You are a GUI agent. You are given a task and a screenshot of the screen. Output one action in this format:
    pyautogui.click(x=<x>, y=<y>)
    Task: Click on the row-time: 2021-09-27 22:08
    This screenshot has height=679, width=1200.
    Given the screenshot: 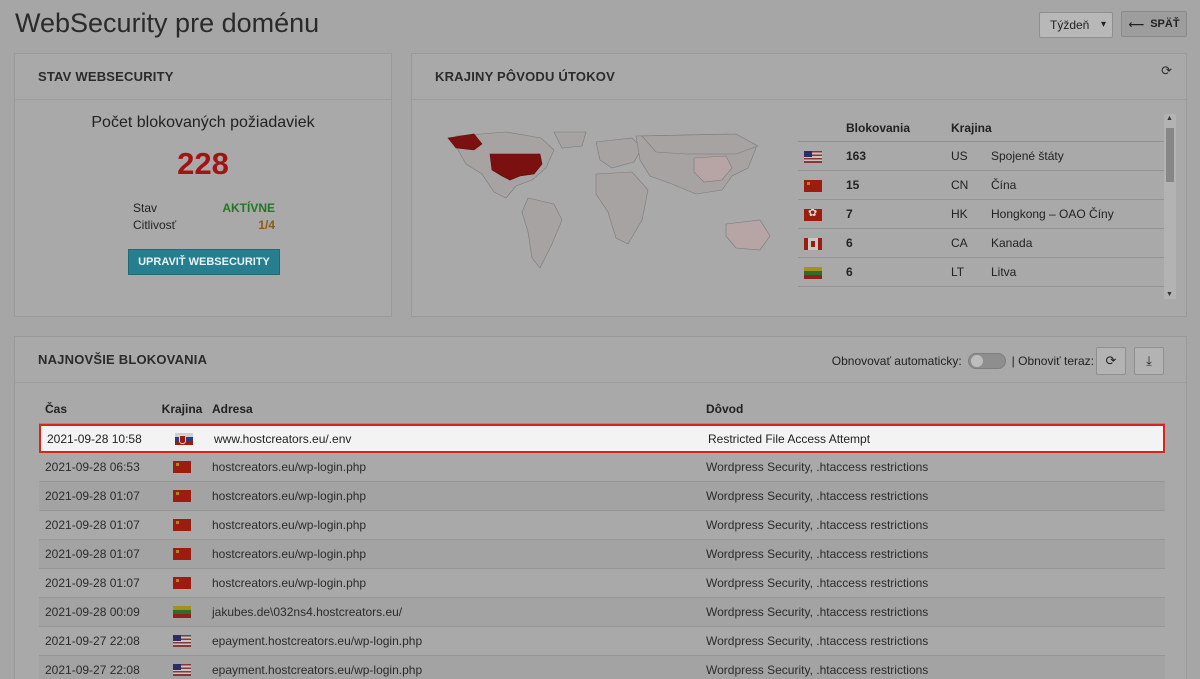 What is the action you would take?
    pyautogui.click(x=92, y=641)
    